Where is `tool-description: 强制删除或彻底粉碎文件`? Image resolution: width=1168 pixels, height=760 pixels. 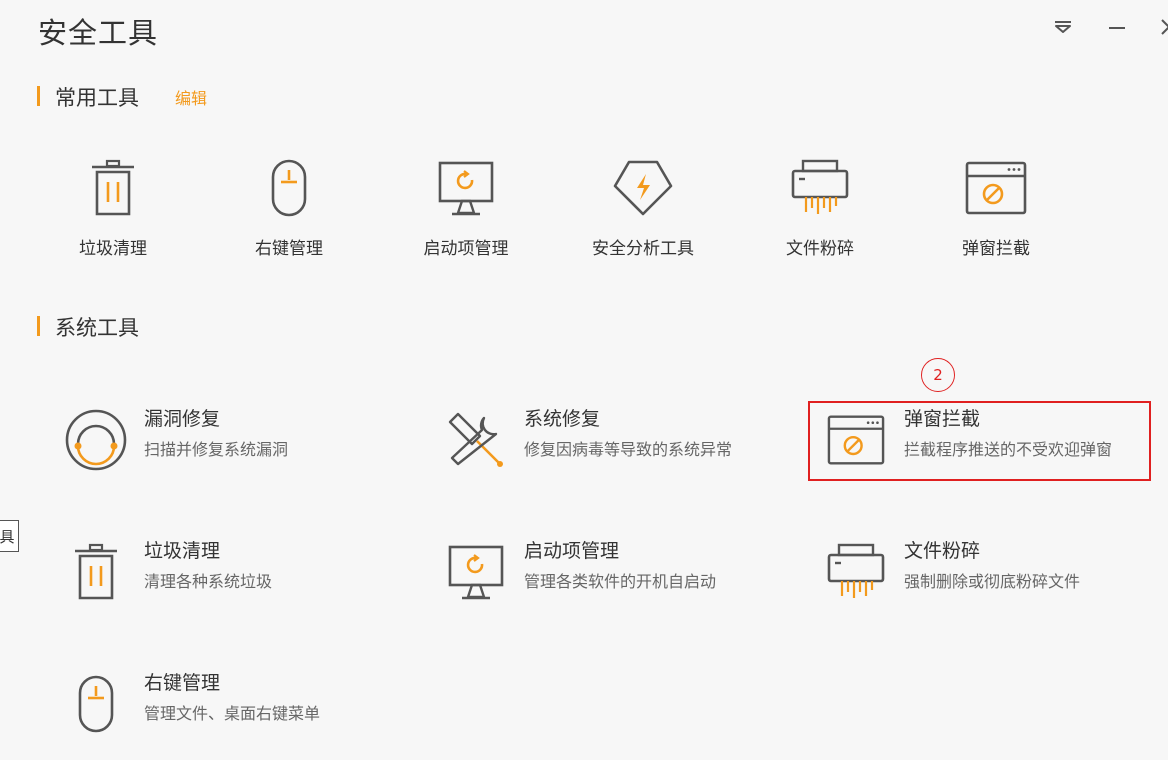 tool-description: 强制删除或彻底粉碎文件 is located at coordinates (992, 581).